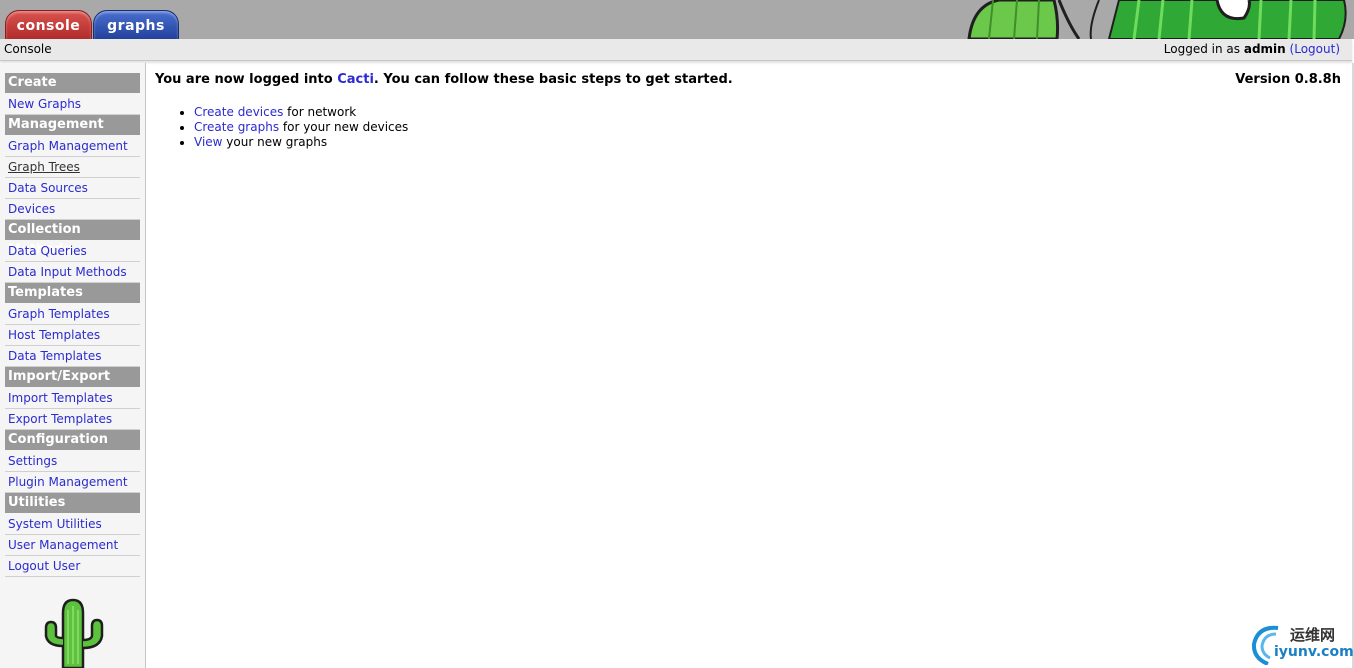 The width and height of the screenshot is (1354, 668). What do you see at coordinates (72, 545) in the screenshot?
I see `menu-item-user-management: User Management` at bounding box center [72, 545].